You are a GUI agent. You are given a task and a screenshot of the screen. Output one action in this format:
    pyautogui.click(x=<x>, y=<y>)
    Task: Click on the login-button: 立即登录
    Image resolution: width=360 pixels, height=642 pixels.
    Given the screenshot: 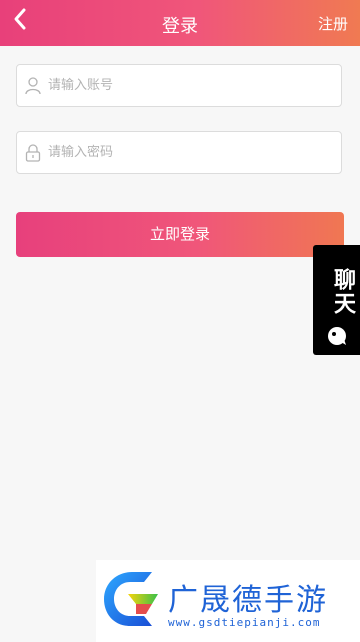 What is the action you would take?
    pyautogui.click(x=180, y=234)
    